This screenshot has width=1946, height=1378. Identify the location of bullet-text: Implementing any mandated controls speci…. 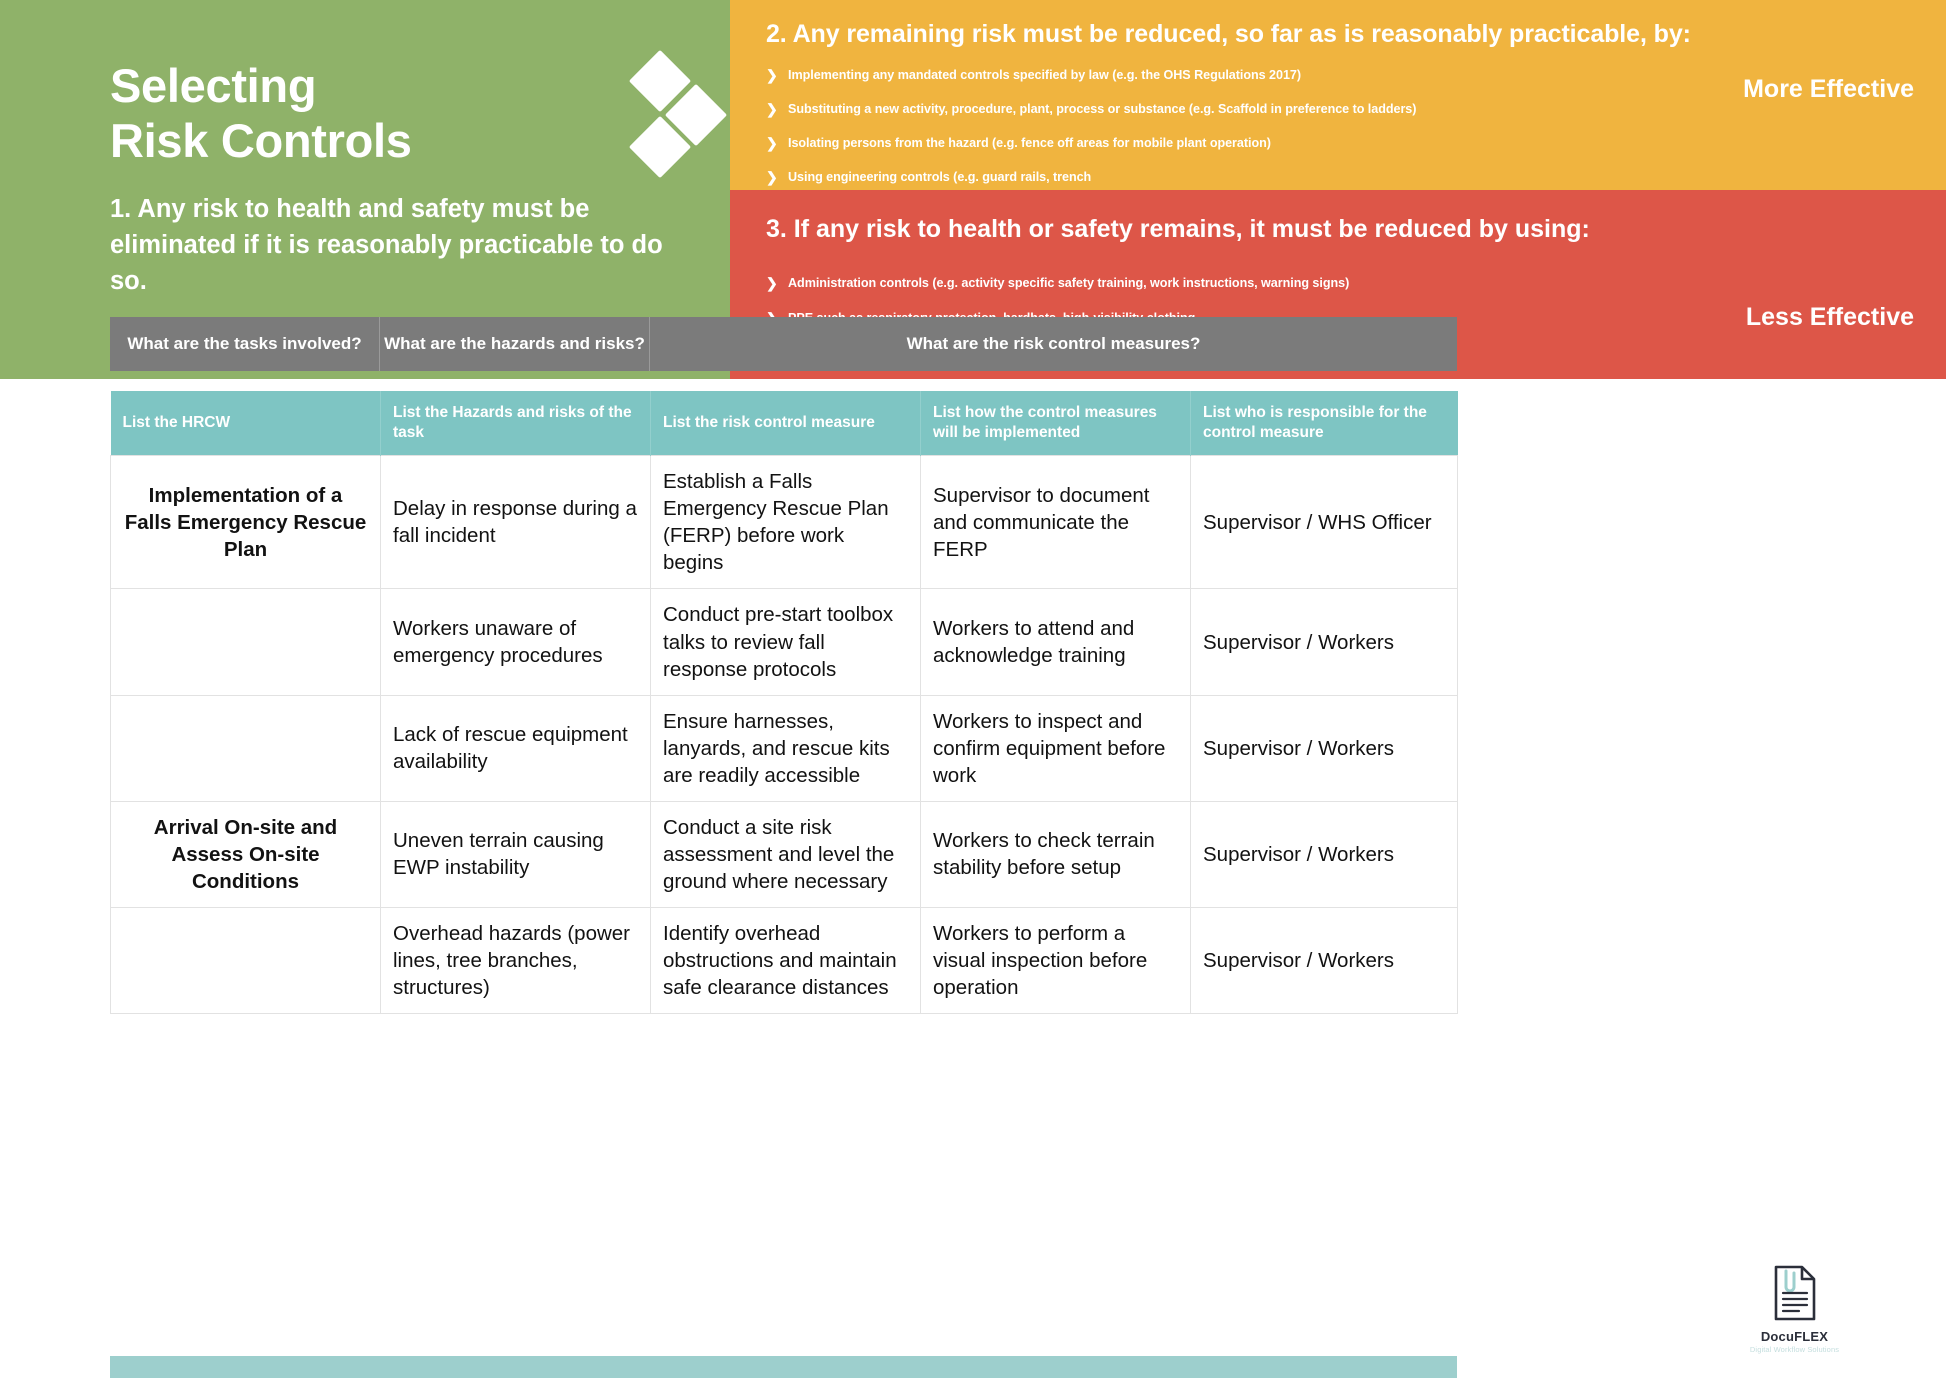
(1045, 75).